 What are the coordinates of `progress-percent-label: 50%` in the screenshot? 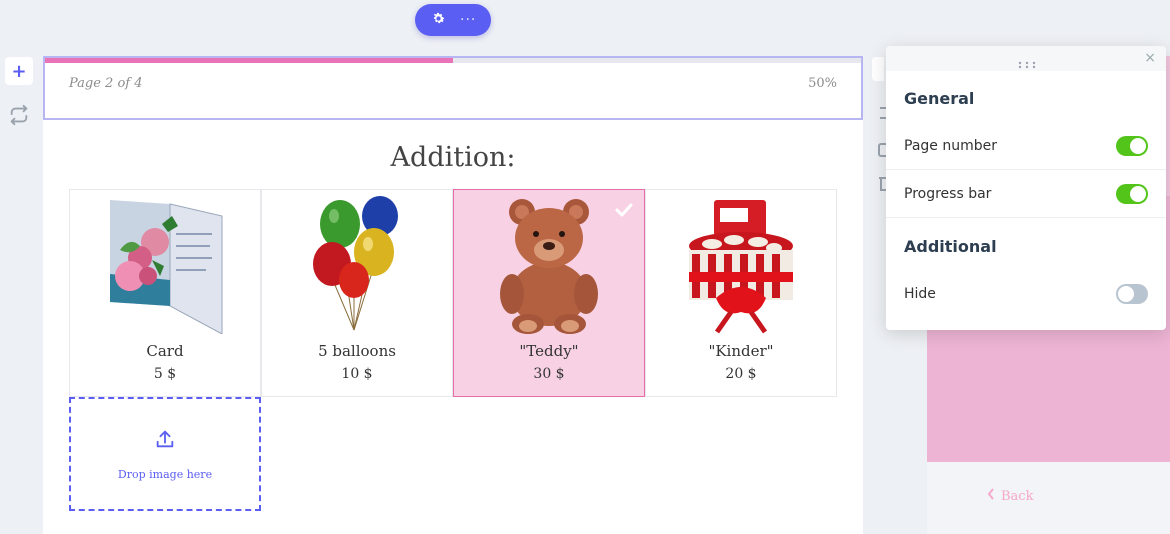 It's located at (822, 83).